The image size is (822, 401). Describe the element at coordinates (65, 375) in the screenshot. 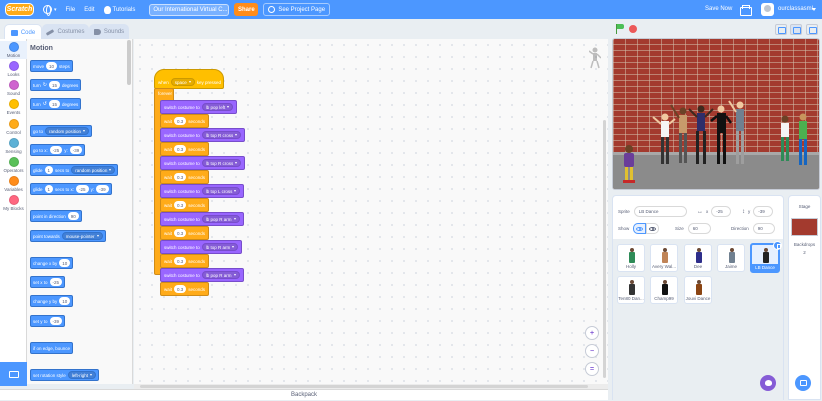

I see `rotation-style-block: set rotation style left-right` at that location.